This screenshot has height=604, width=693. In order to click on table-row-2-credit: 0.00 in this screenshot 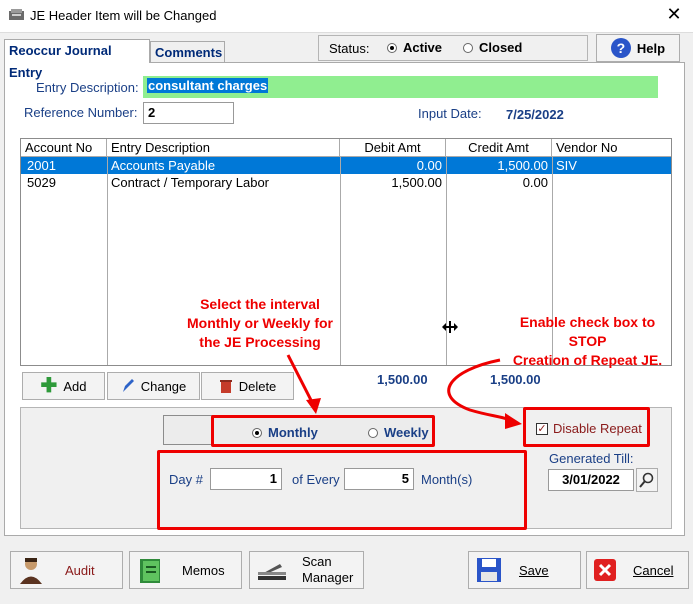, I will do `click(499, 182)`.